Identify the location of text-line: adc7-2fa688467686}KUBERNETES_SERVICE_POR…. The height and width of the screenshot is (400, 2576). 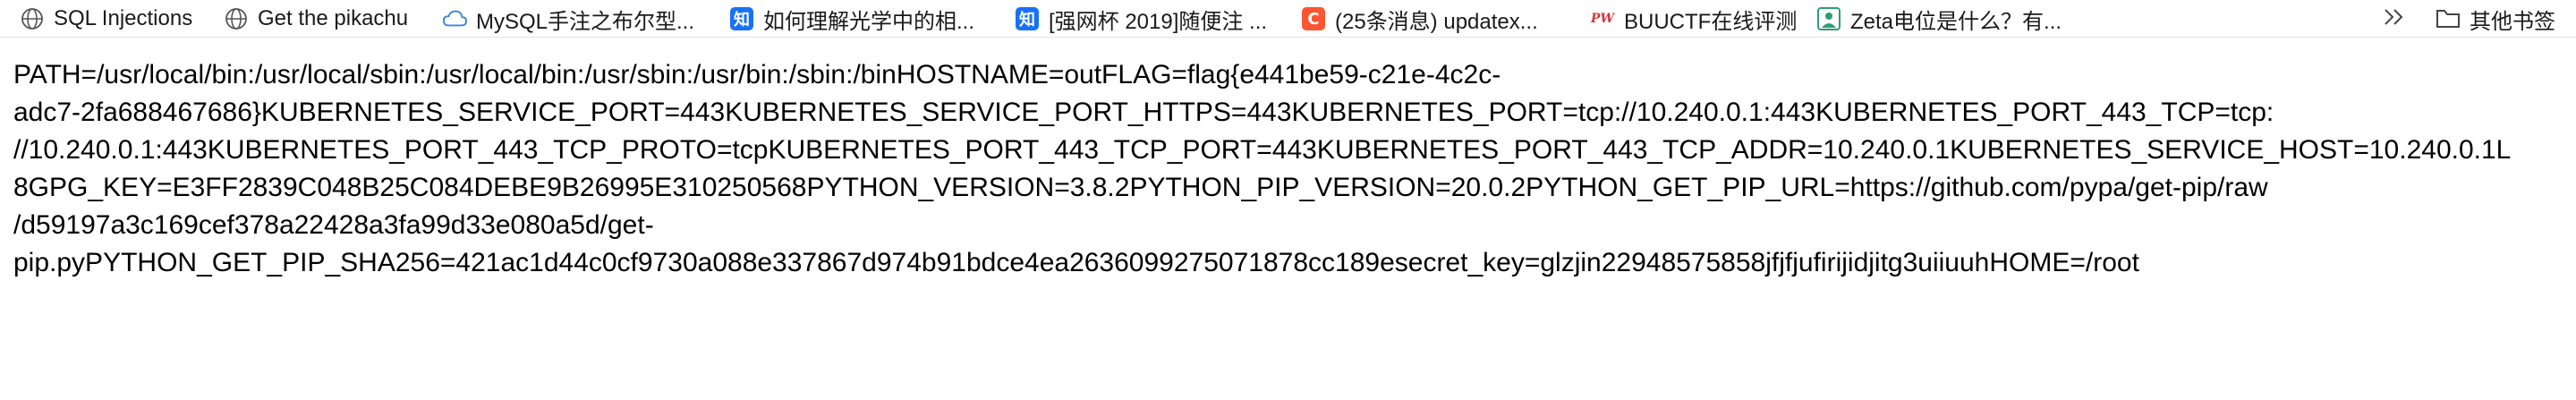
(1143, 112).